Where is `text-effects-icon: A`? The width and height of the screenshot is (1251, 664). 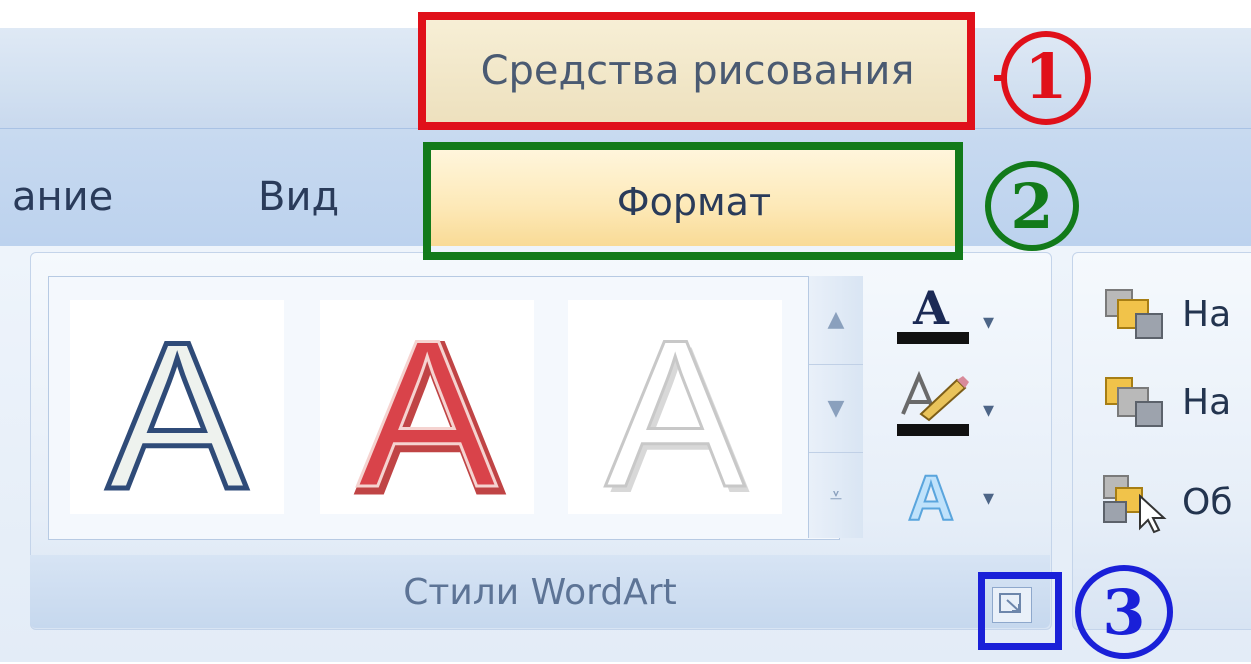
text-effects-icon: A is located at coordinates (931, 498).